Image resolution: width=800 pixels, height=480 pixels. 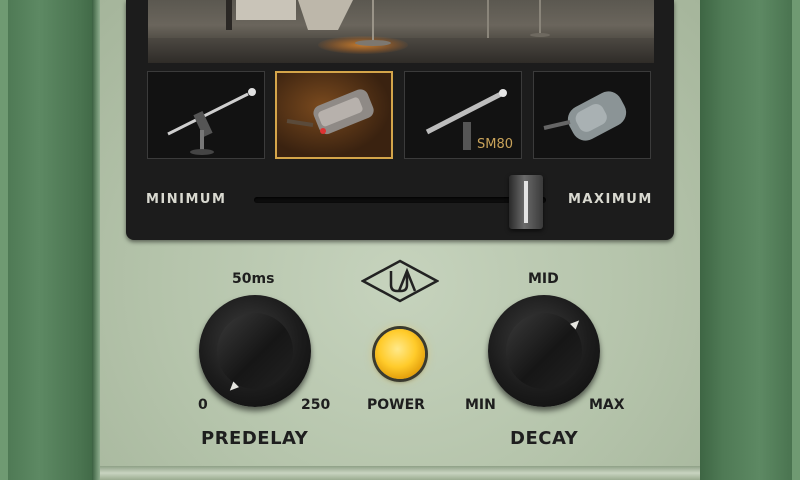 I want to click on ribbon-mic-icon, so click(x=330, y=112).